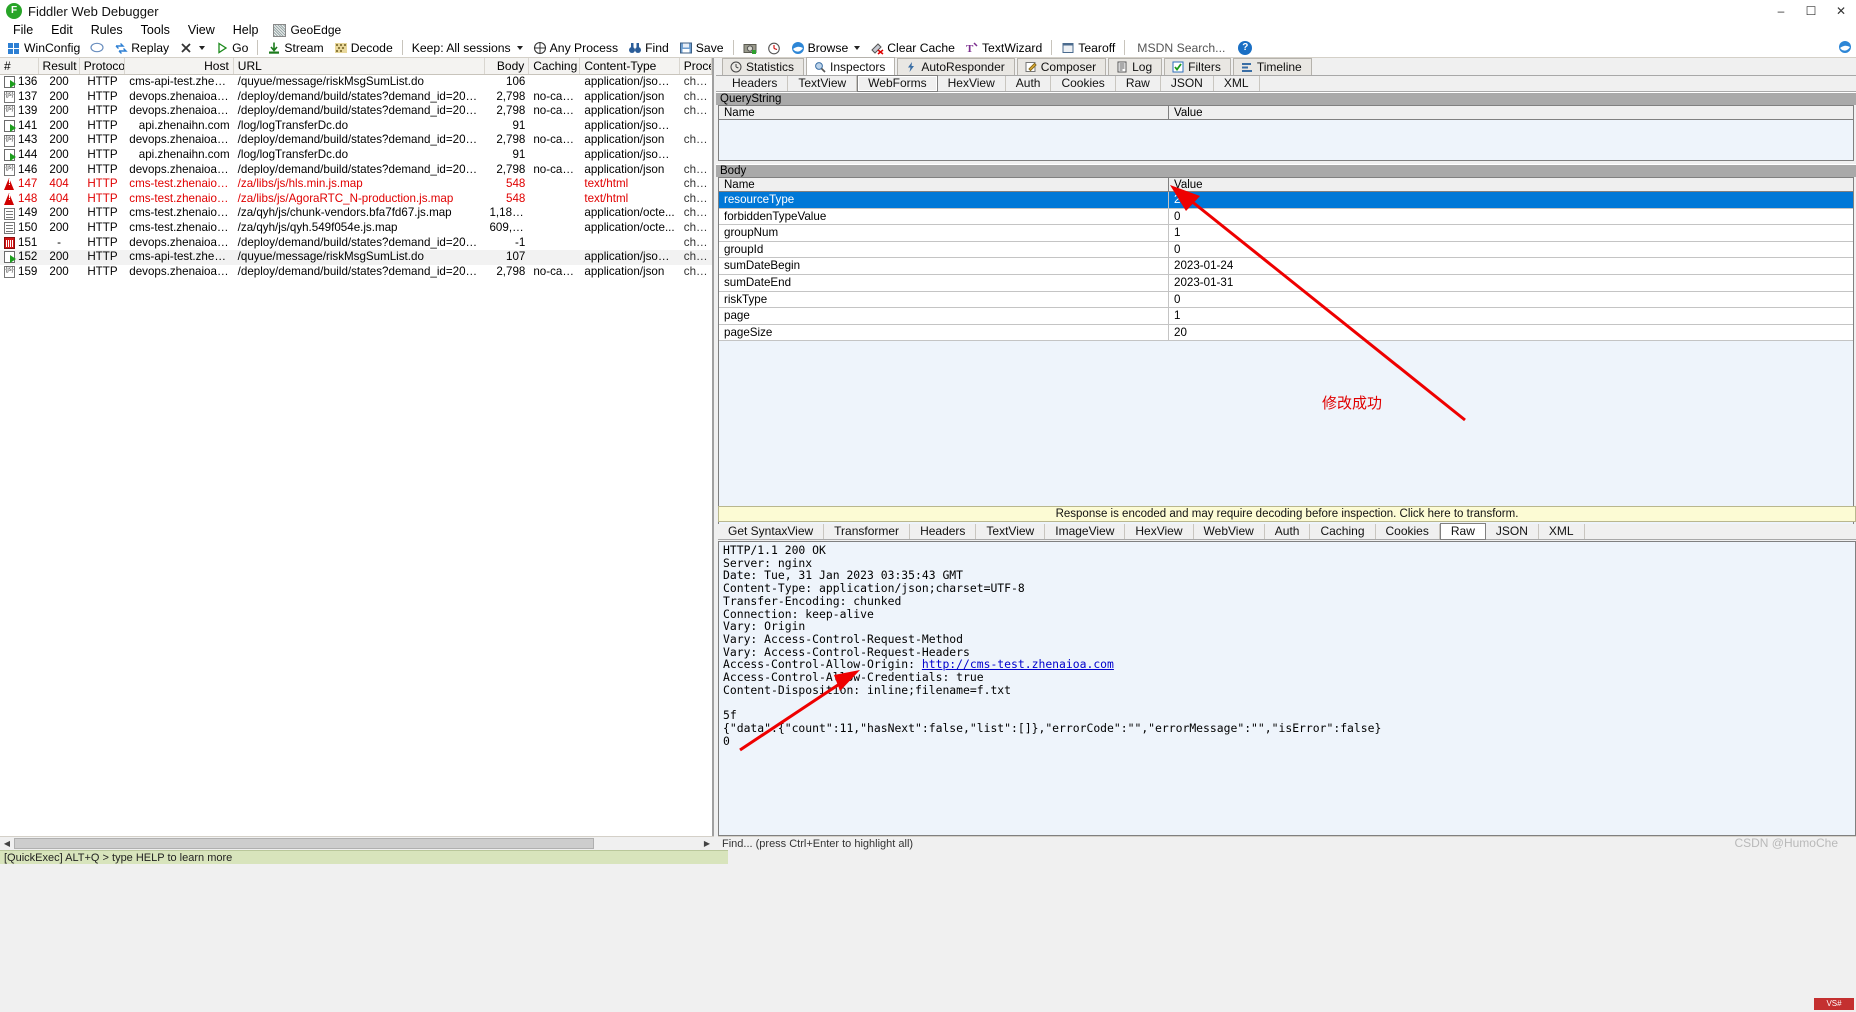 This screenshot has height=1012, width=1856. What do you see at coordinates (1462, 531) in the screenshot?
I see `response-tab-raw: Raw` at bounding box center [1462, 531].